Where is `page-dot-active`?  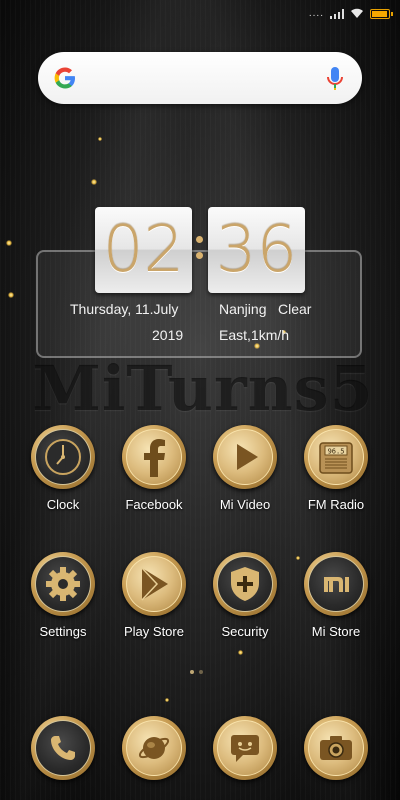
page-dot-active is located at coordinates (192, 672).